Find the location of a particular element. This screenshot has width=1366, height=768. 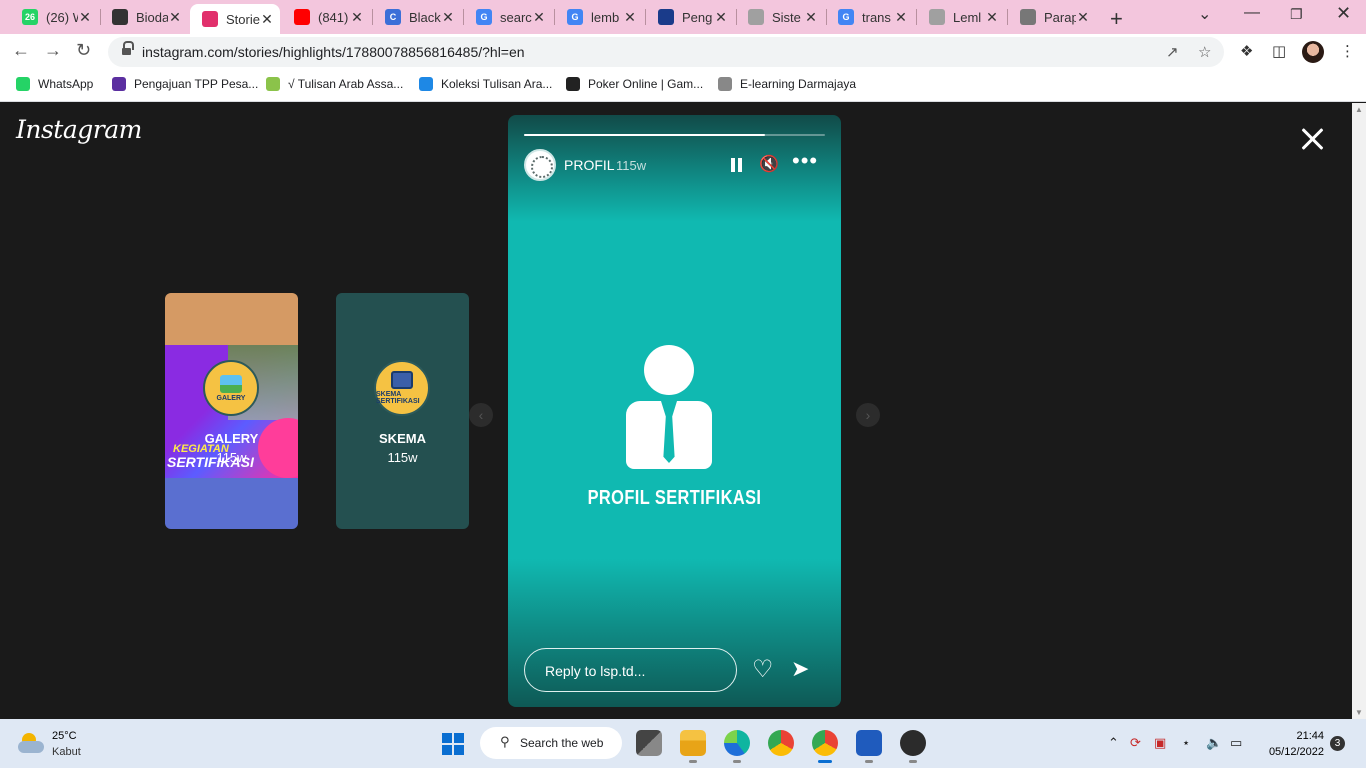

tab-title: Peng is located at coordinates (697, 17).